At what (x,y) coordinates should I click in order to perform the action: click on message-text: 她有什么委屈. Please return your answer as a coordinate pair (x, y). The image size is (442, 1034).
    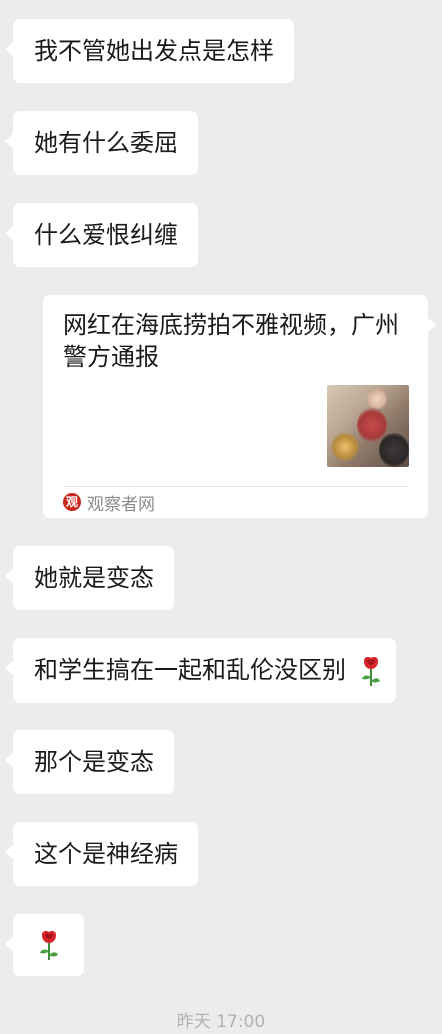
    Looking at the image, I should click on (106, 143).